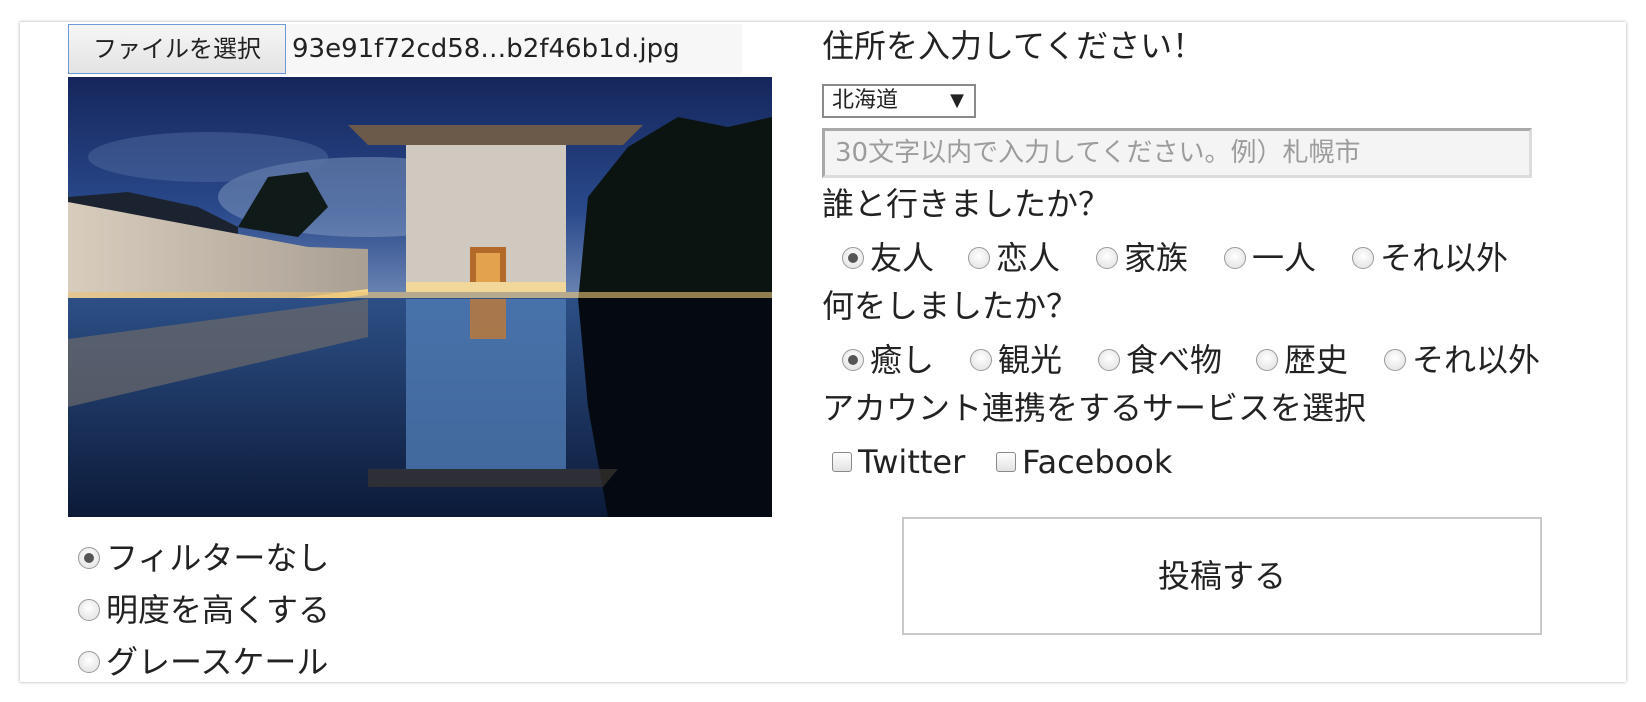  What do you see at coordinates (1284, 258) in the screenshot?
I see `companion-option-label: 一人` at bounding box center [1284, 258].